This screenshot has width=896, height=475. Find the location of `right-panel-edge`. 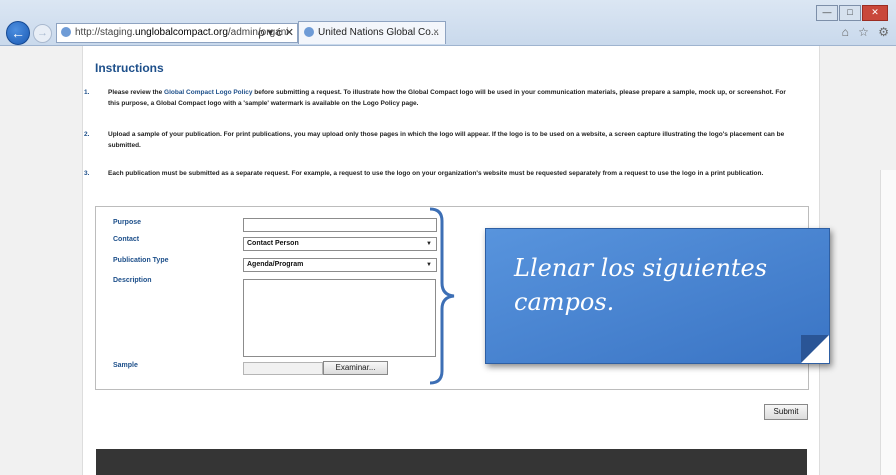

right-panel-edge is located at coordinates (888, 322).